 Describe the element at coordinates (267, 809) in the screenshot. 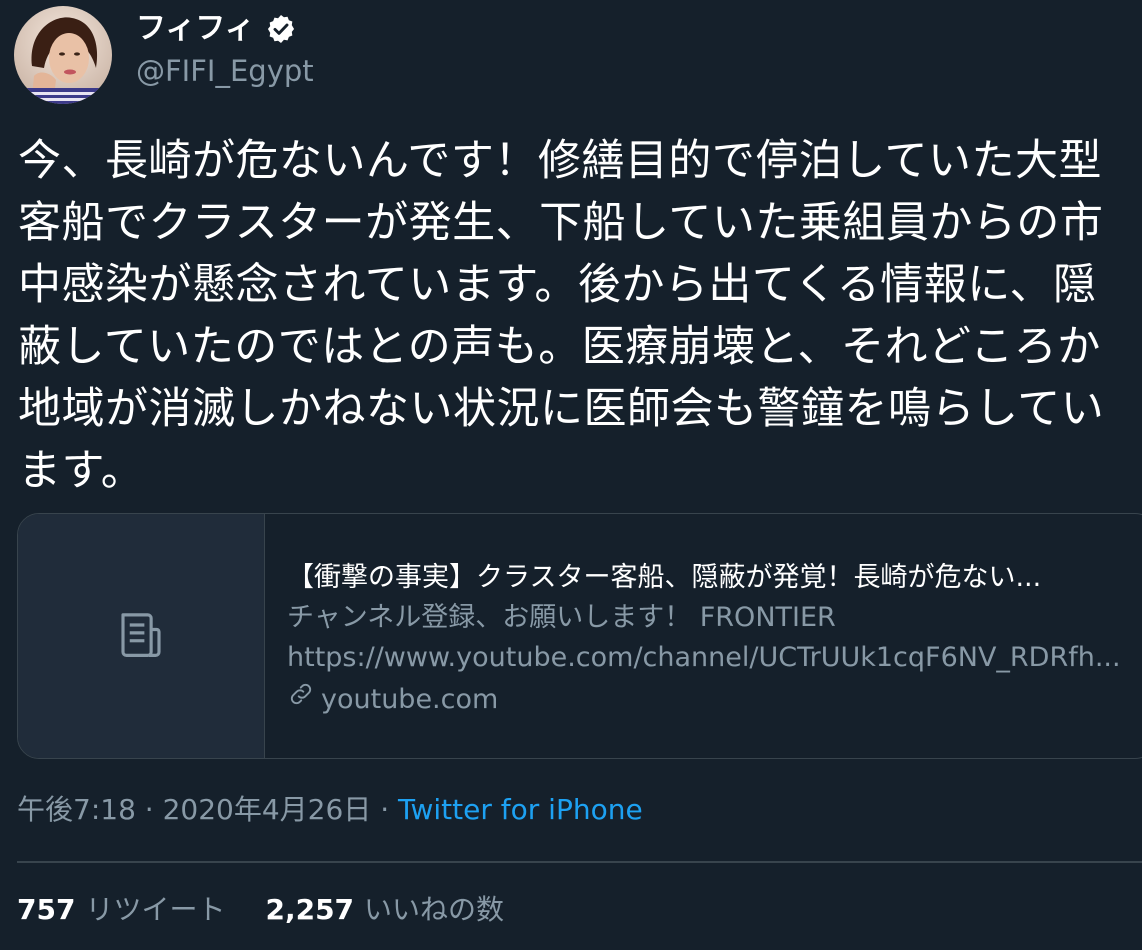

I see `tweet-date: 2020年4月26日` at that location.